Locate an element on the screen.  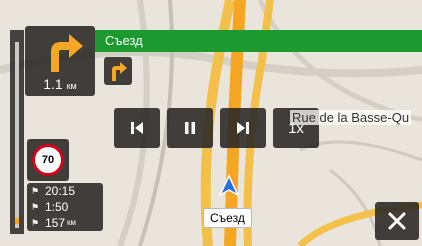
pause-button is located at coordinates (190, 128).